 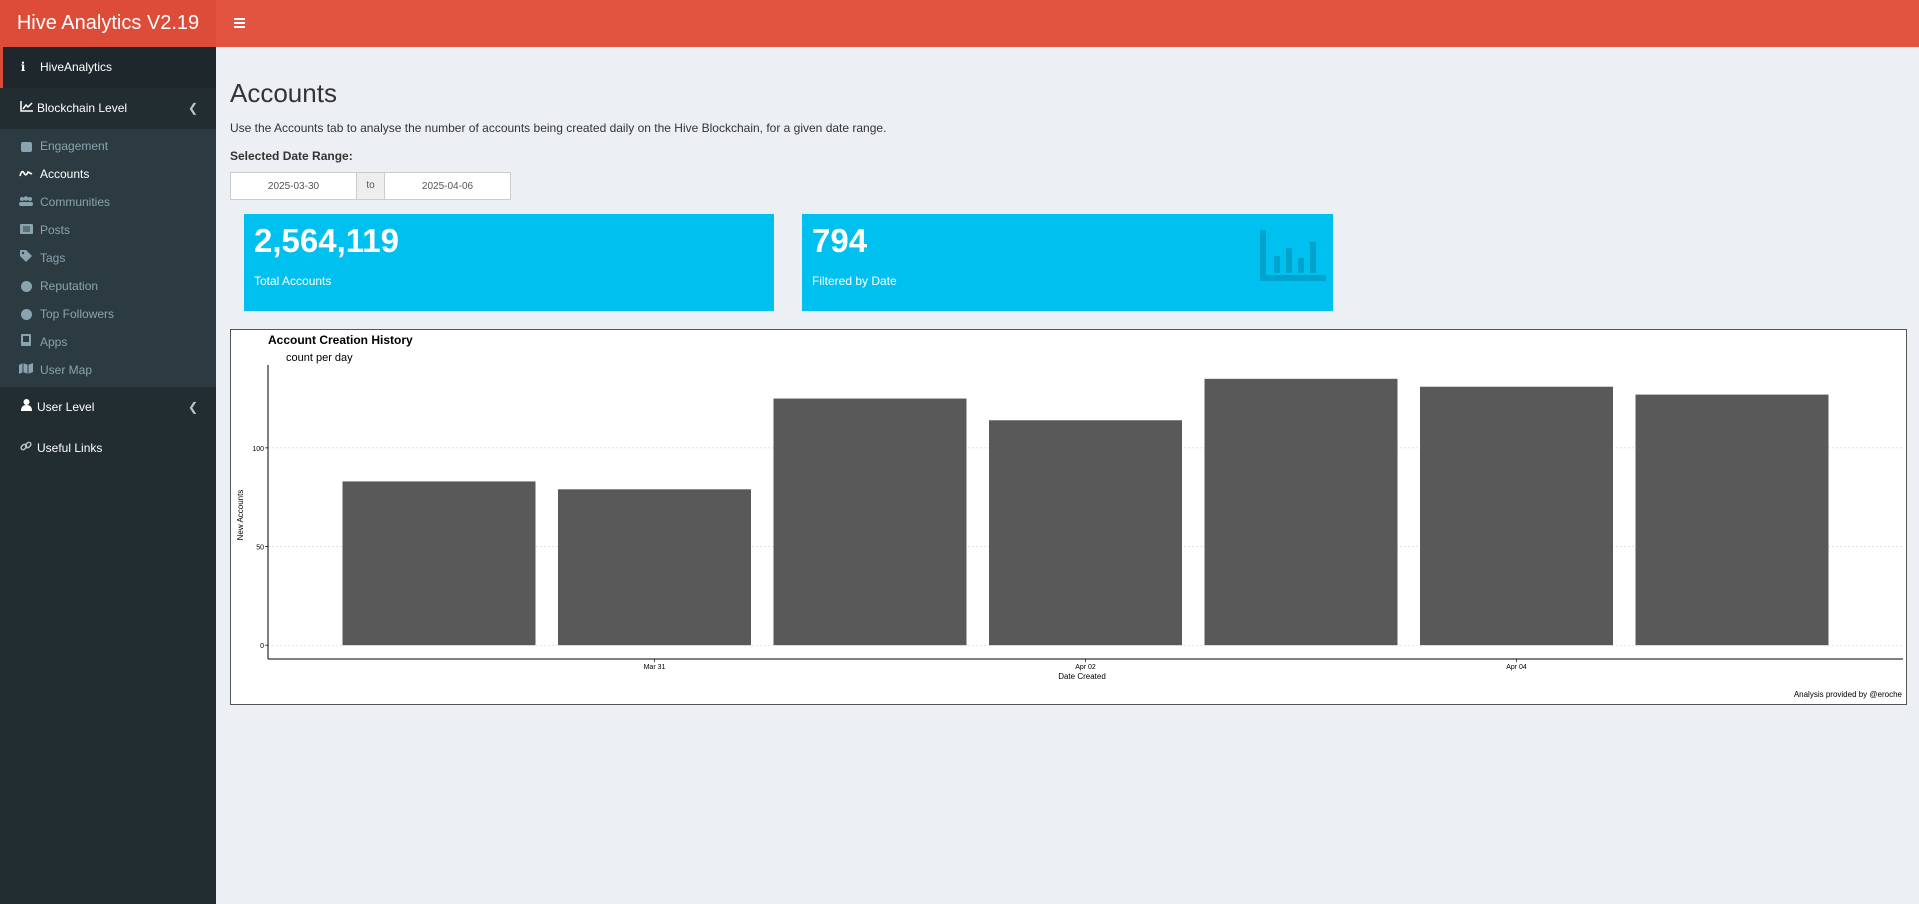 I want to click on date-range-separator: to, so click(x=370, y=186).